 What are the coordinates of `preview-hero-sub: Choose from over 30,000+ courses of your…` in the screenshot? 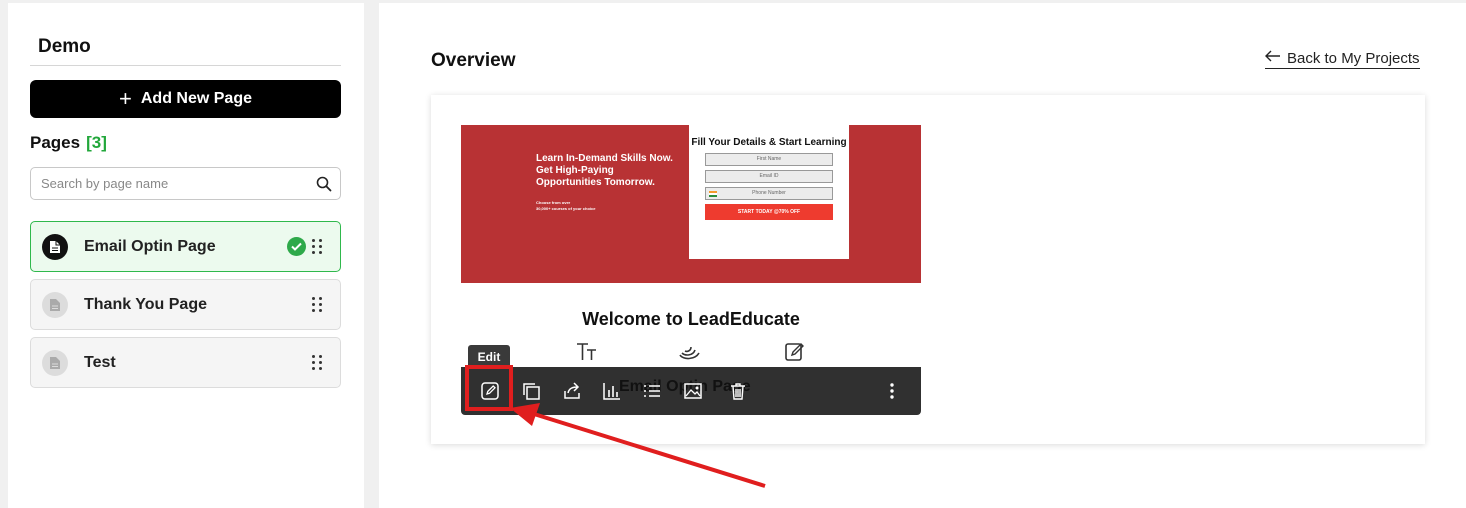 It's located at (586, 206).